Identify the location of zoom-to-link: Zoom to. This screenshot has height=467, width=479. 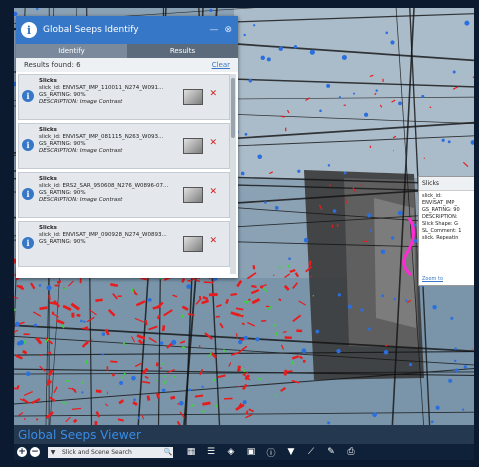
(432, 279).